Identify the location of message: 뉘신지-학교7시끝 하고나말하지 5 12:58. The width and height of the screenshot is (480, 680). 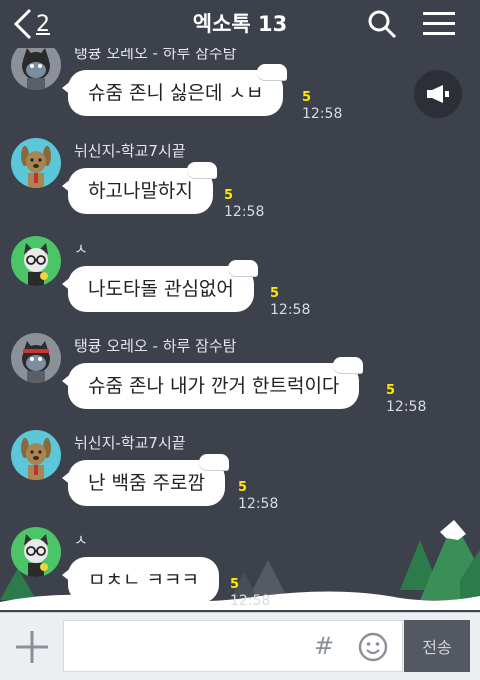
(240, 186).